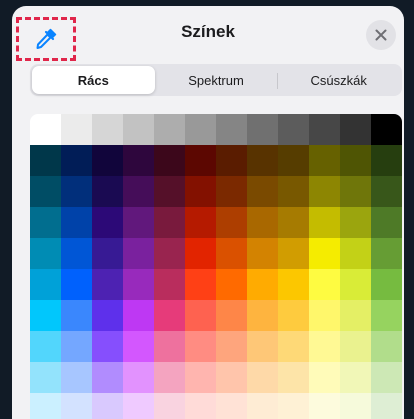 The image size is (414, 419). What do you see at coordinates (338, 80) in the screenshot?
I see `tab-sliders: Csúszkák` at bounding box center [338, 80].